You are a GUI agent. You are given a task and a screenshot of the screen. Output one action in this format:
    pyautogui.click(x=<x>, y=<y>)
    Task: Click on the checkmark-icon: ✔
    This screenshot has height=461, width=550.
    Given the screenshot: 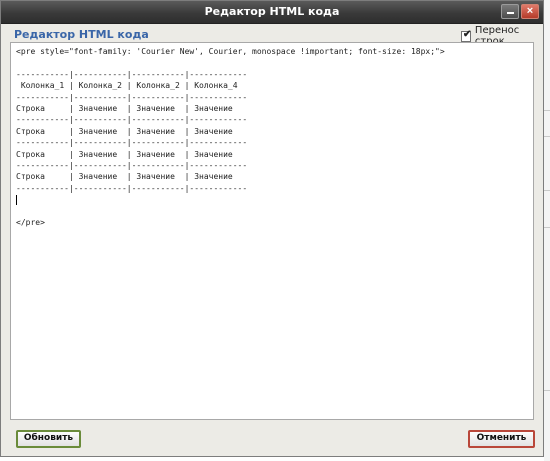 What is the action you would take?
    pyautogui.click(x=467, y=34)
    